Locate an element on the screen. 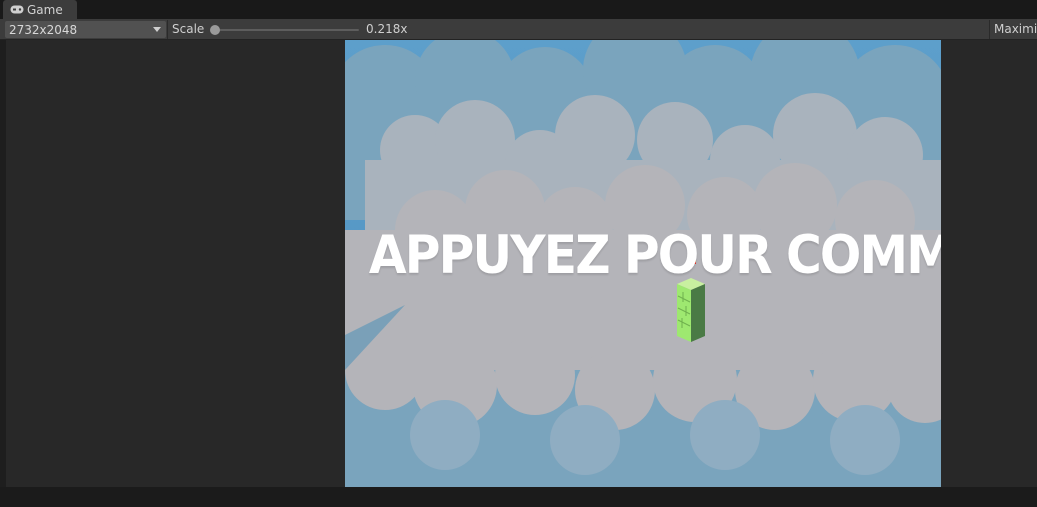  toolbar-divider is located at coordinates (167, 29).